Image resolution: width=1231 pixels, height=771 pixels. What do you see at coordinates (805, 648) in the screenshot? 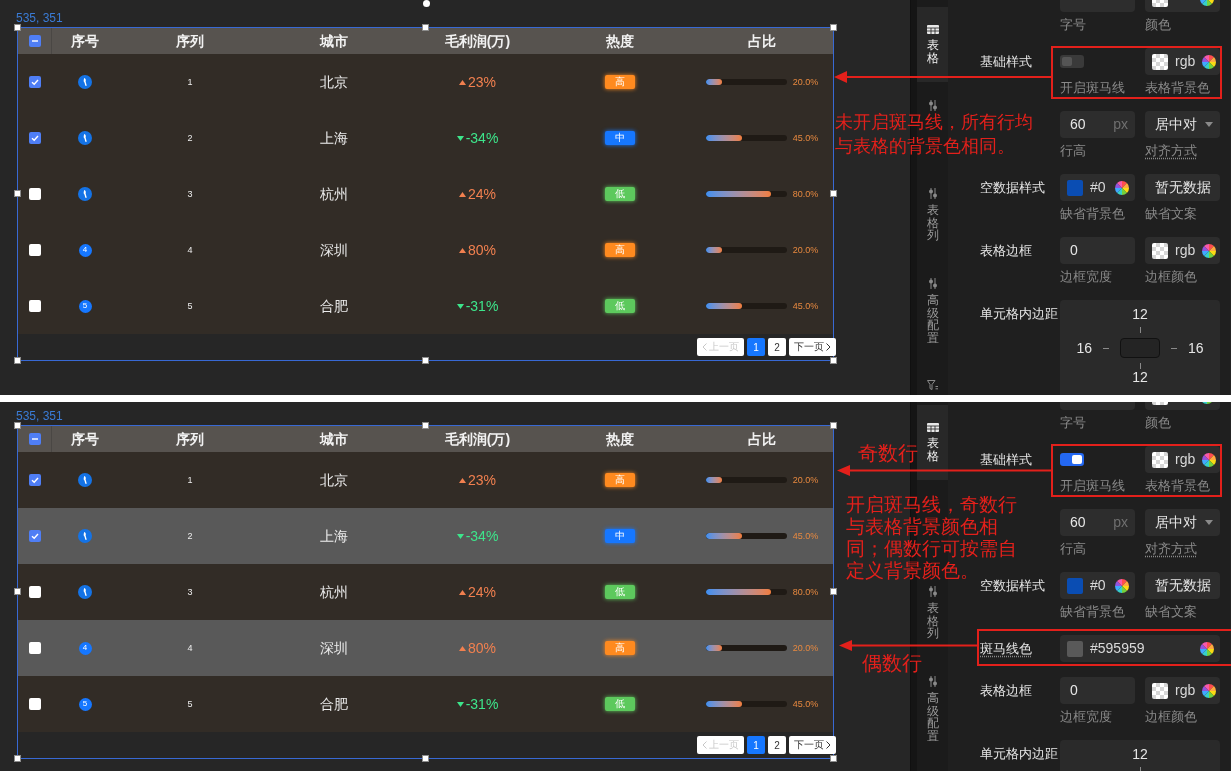
I see `share-value: 20.0%` at bounding box center [805, 648].